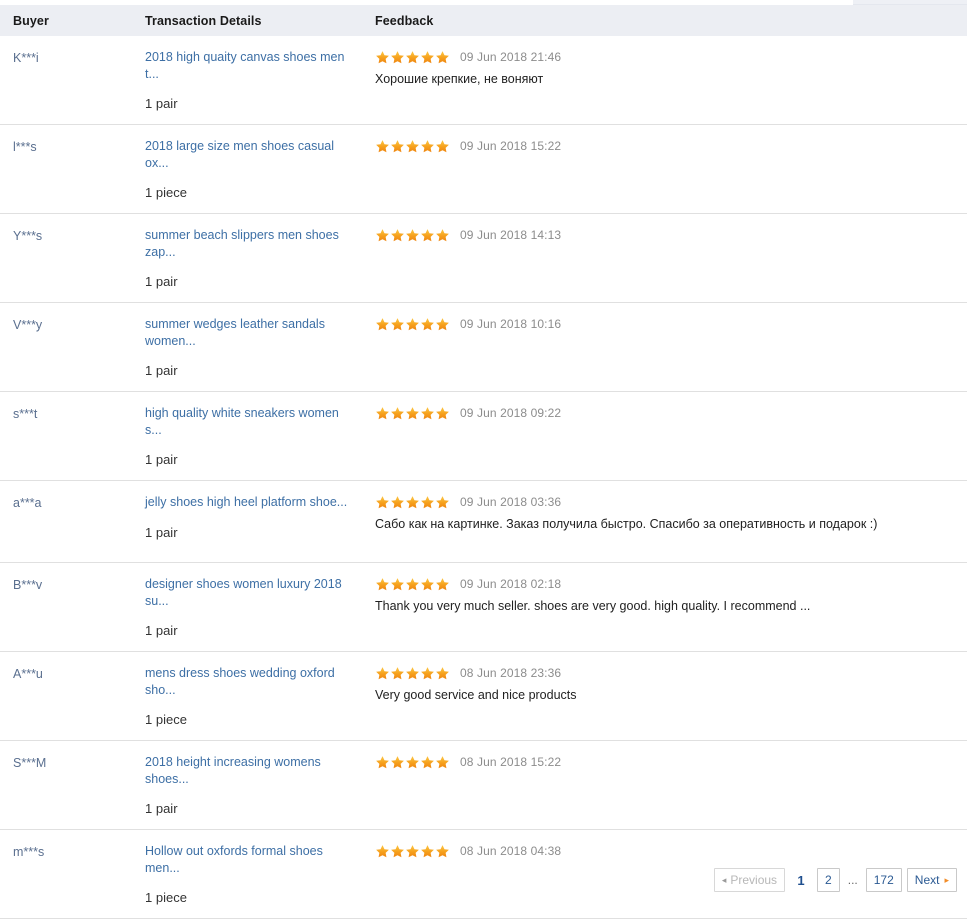 The height and width of the screenshot is (919, 967). What do you see at coordinates (946, 879) in the screenshot?
I see `chevron-right-icon: ▸` at bounding box center [946, 879].